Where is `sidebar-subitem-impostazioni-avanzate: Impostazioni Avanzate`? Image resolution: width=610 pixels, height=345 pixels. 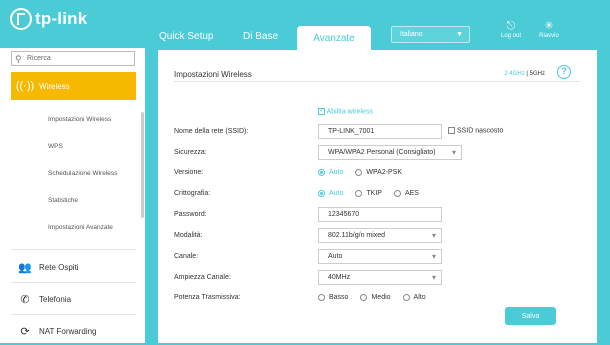 sidebar-subitem-impostazioni-avanzate: Impostazioni Avanzate is located at coordinates (80, 227).